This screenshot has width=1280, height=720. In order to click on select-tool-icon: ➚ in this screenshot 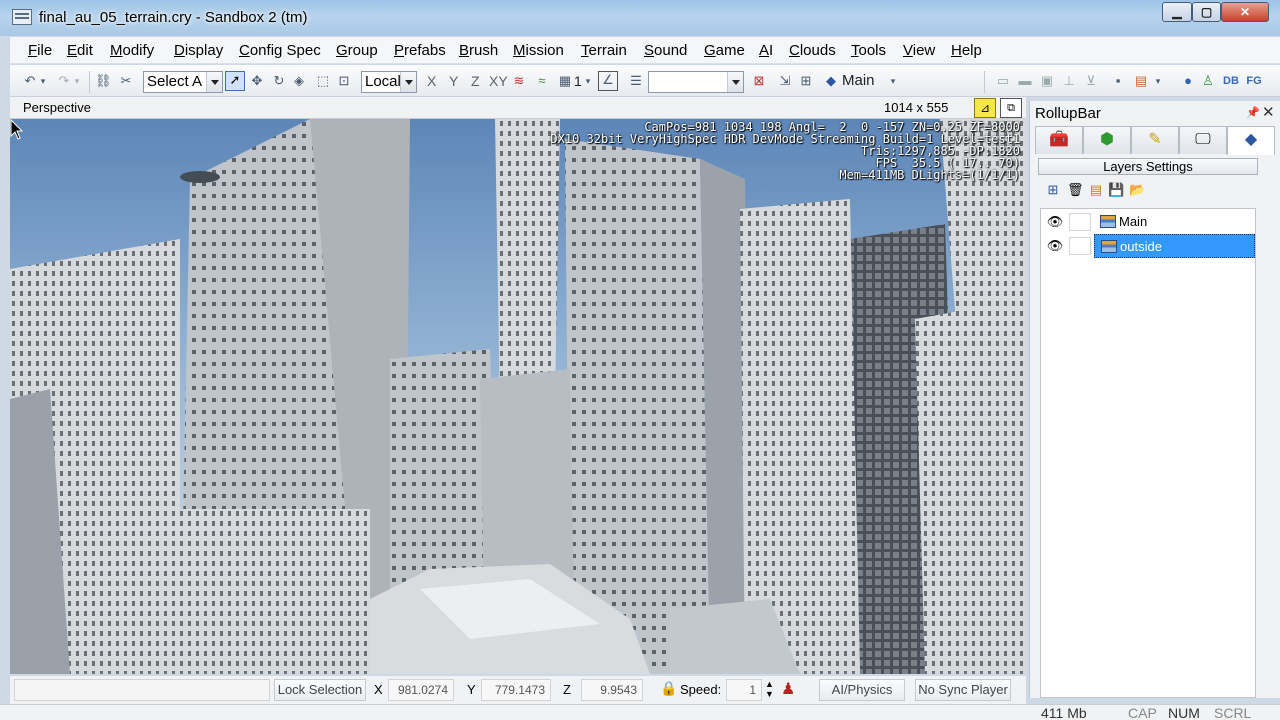, I will do `click(235, 81)`.